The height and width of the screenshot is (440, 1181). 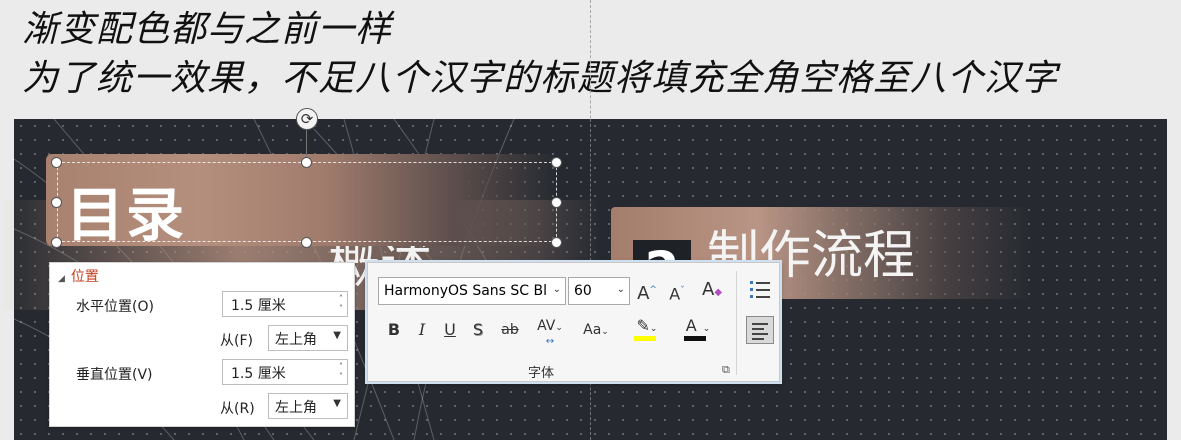 I want to click on collapse-triangle-icon: ◢, so click(x=61, y=279).